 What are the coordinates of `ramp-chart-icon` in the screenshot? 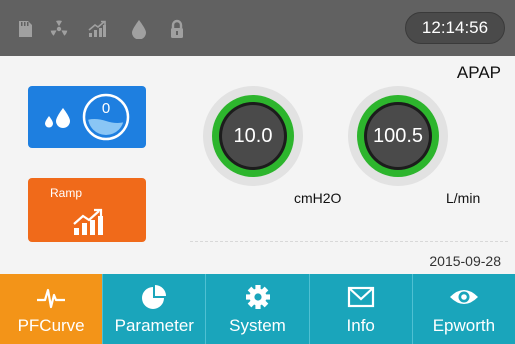 It's located at (88, 221).